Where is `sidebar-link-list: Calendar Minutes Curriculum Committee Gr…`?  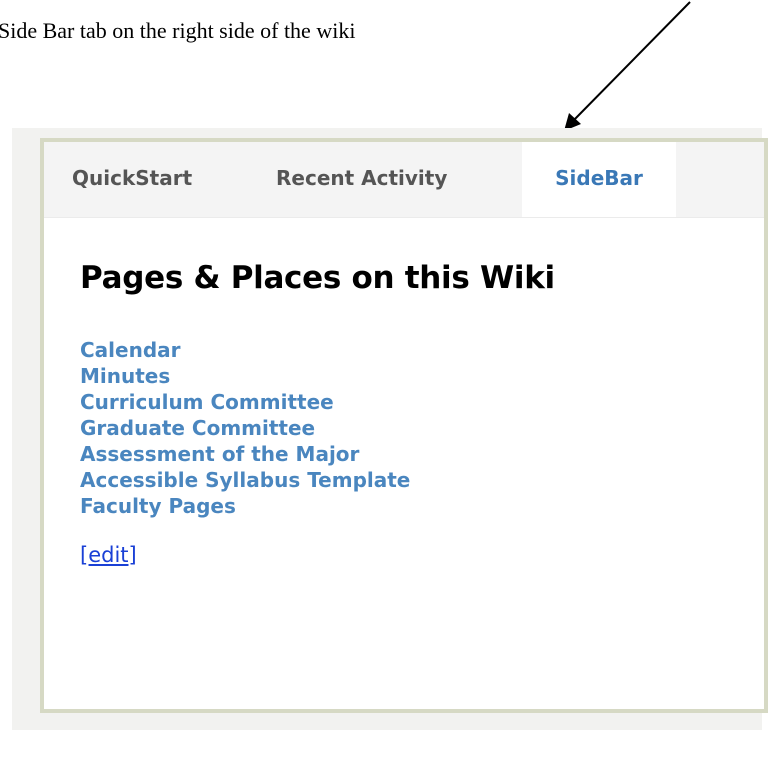 sidebar-link-list: Calendar Minutes Curriculum Committee Gr… is located at coordinates (245, 428).